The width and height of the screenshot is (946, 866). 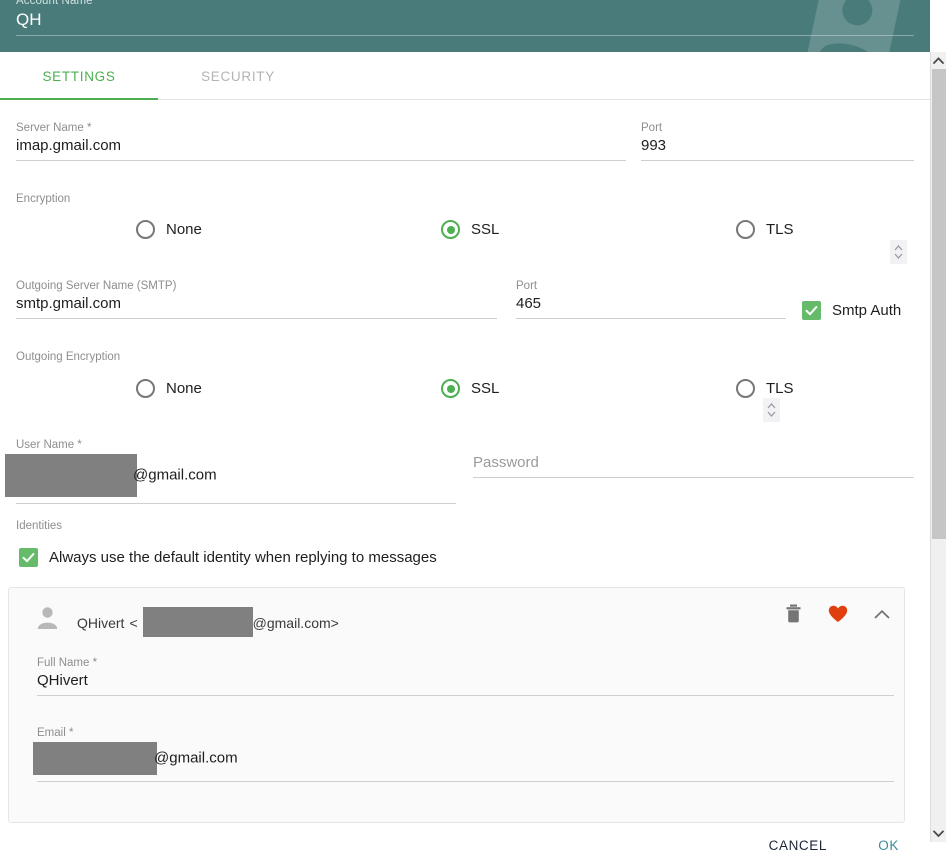 I want to click on outgoing-server-name-input: smtp.gmail.com, so click(x=256, y=307).